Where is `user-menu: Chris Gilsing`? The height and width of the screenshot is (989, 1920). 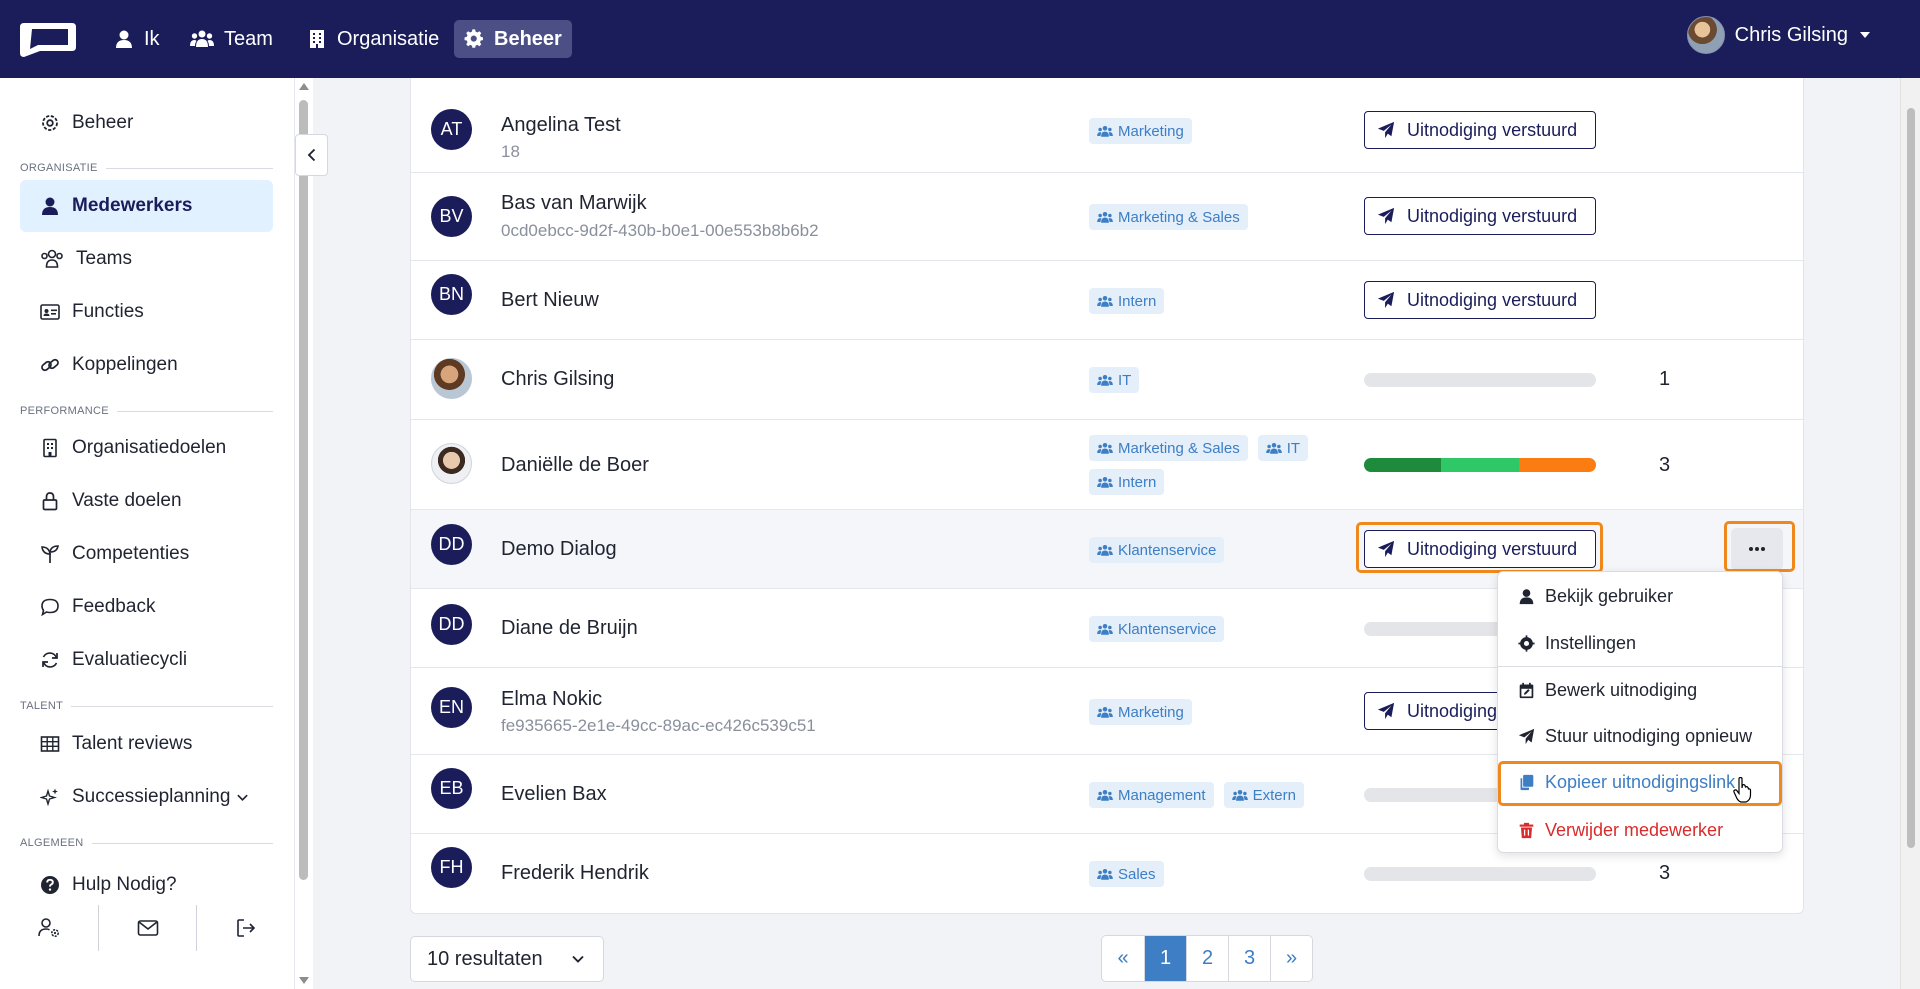
user-menu: Chris Gilsing is located at coordinates (1778, 35).